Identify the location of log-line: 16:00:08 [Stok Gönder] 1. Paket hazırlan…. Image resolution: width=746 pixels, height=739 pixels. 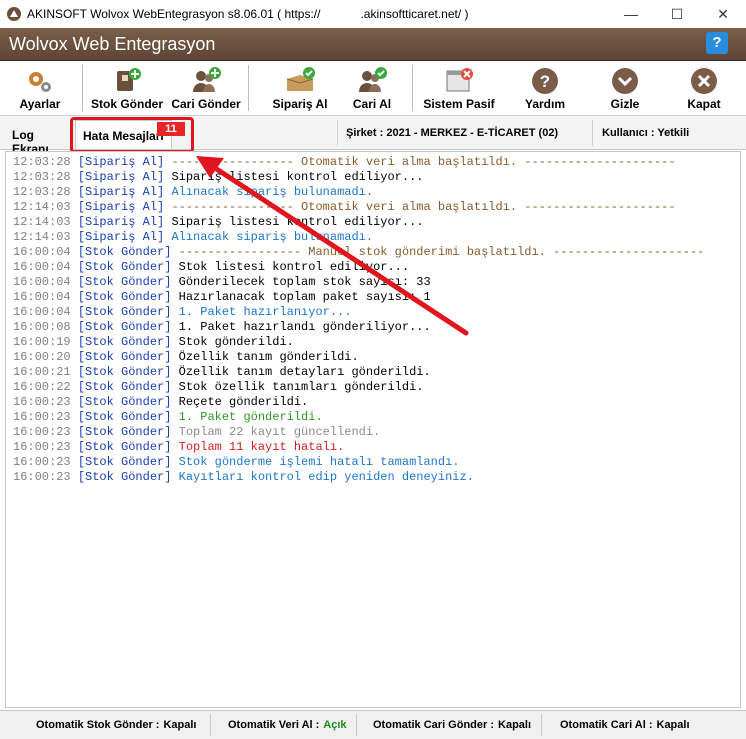
(222, 327).